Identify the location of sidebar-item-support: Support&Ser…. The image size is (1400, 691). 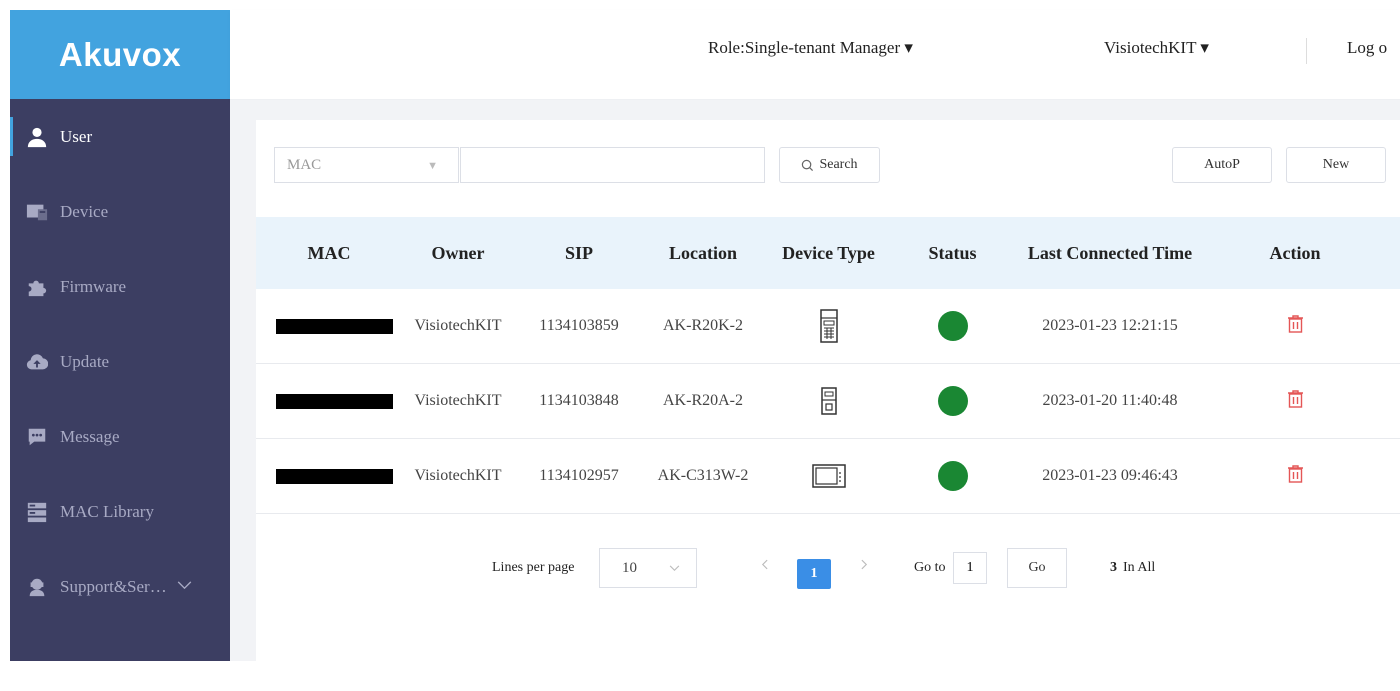
(120, 586).